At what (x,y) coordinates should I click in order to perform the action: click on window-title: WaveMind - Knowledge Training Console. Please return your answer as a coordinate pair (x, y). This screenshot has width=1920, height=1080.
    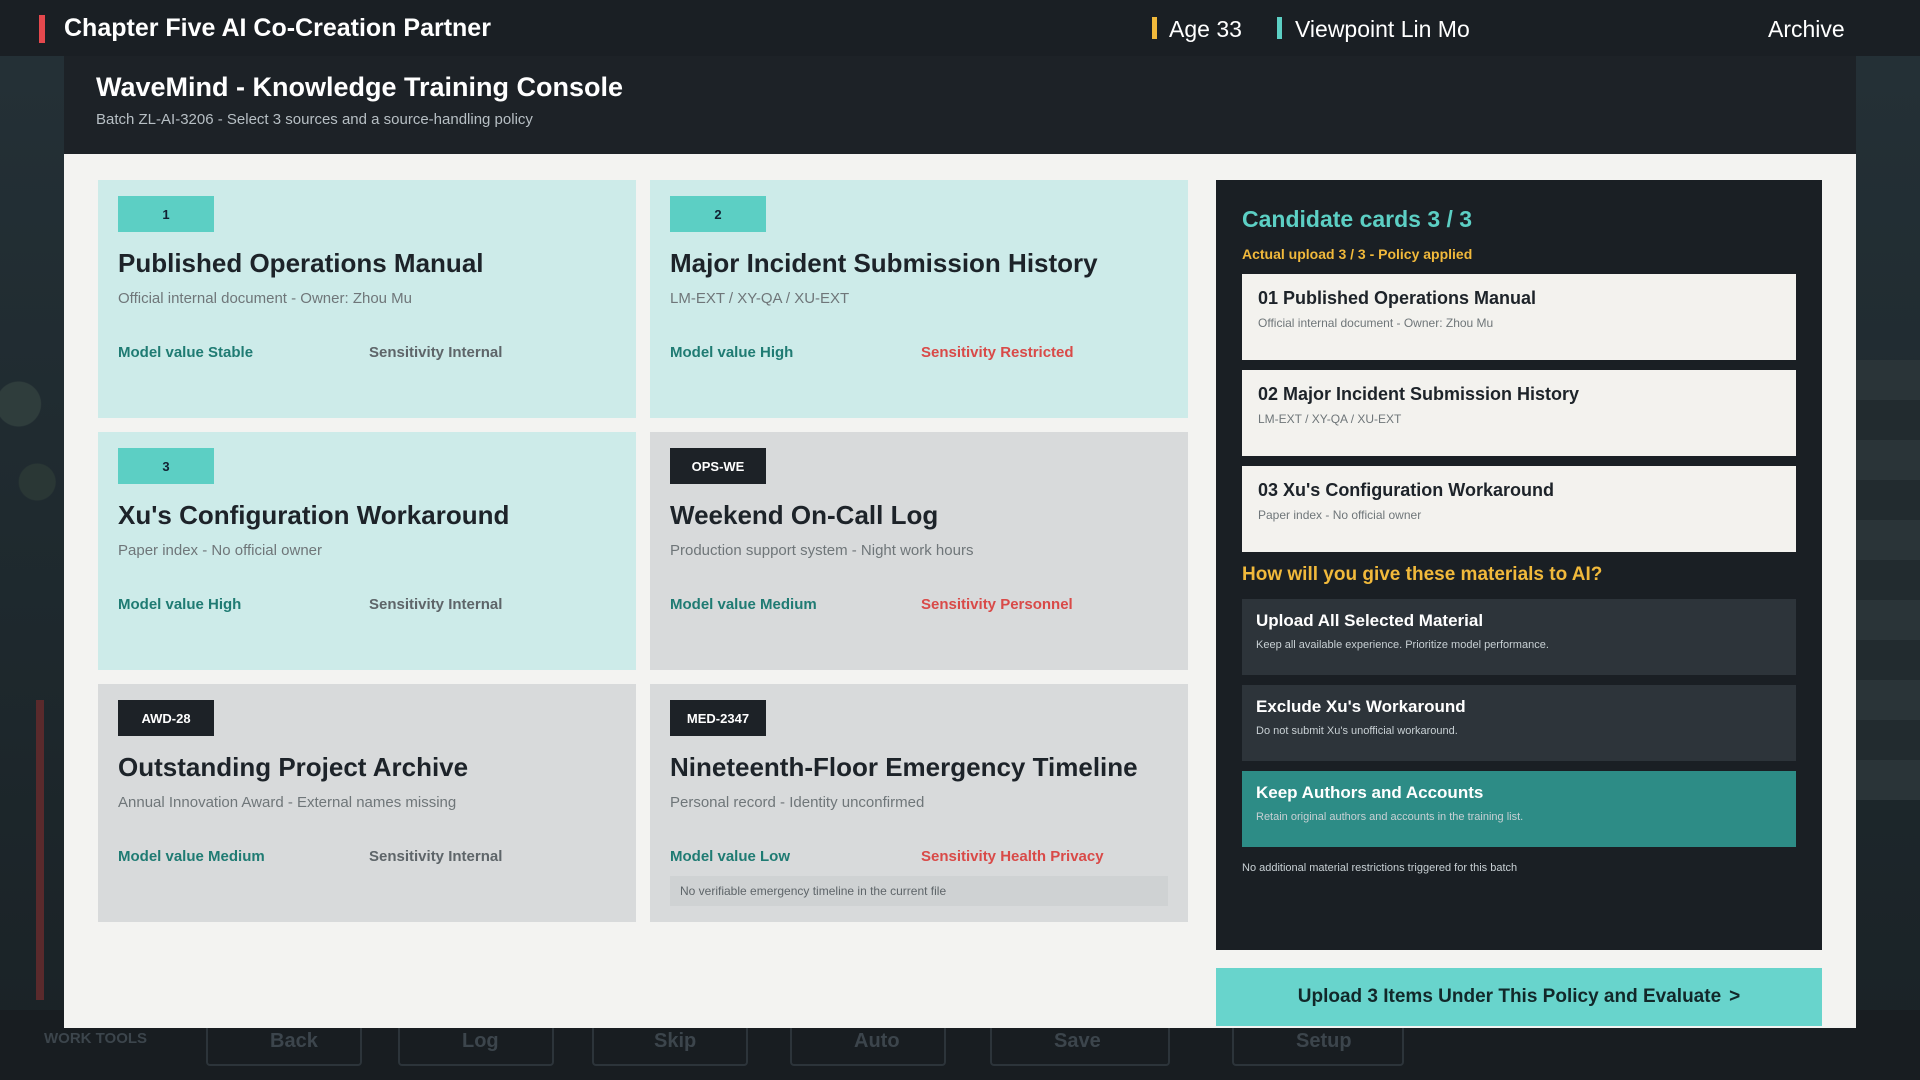
    Looking at the image, I should click on (360, 87).